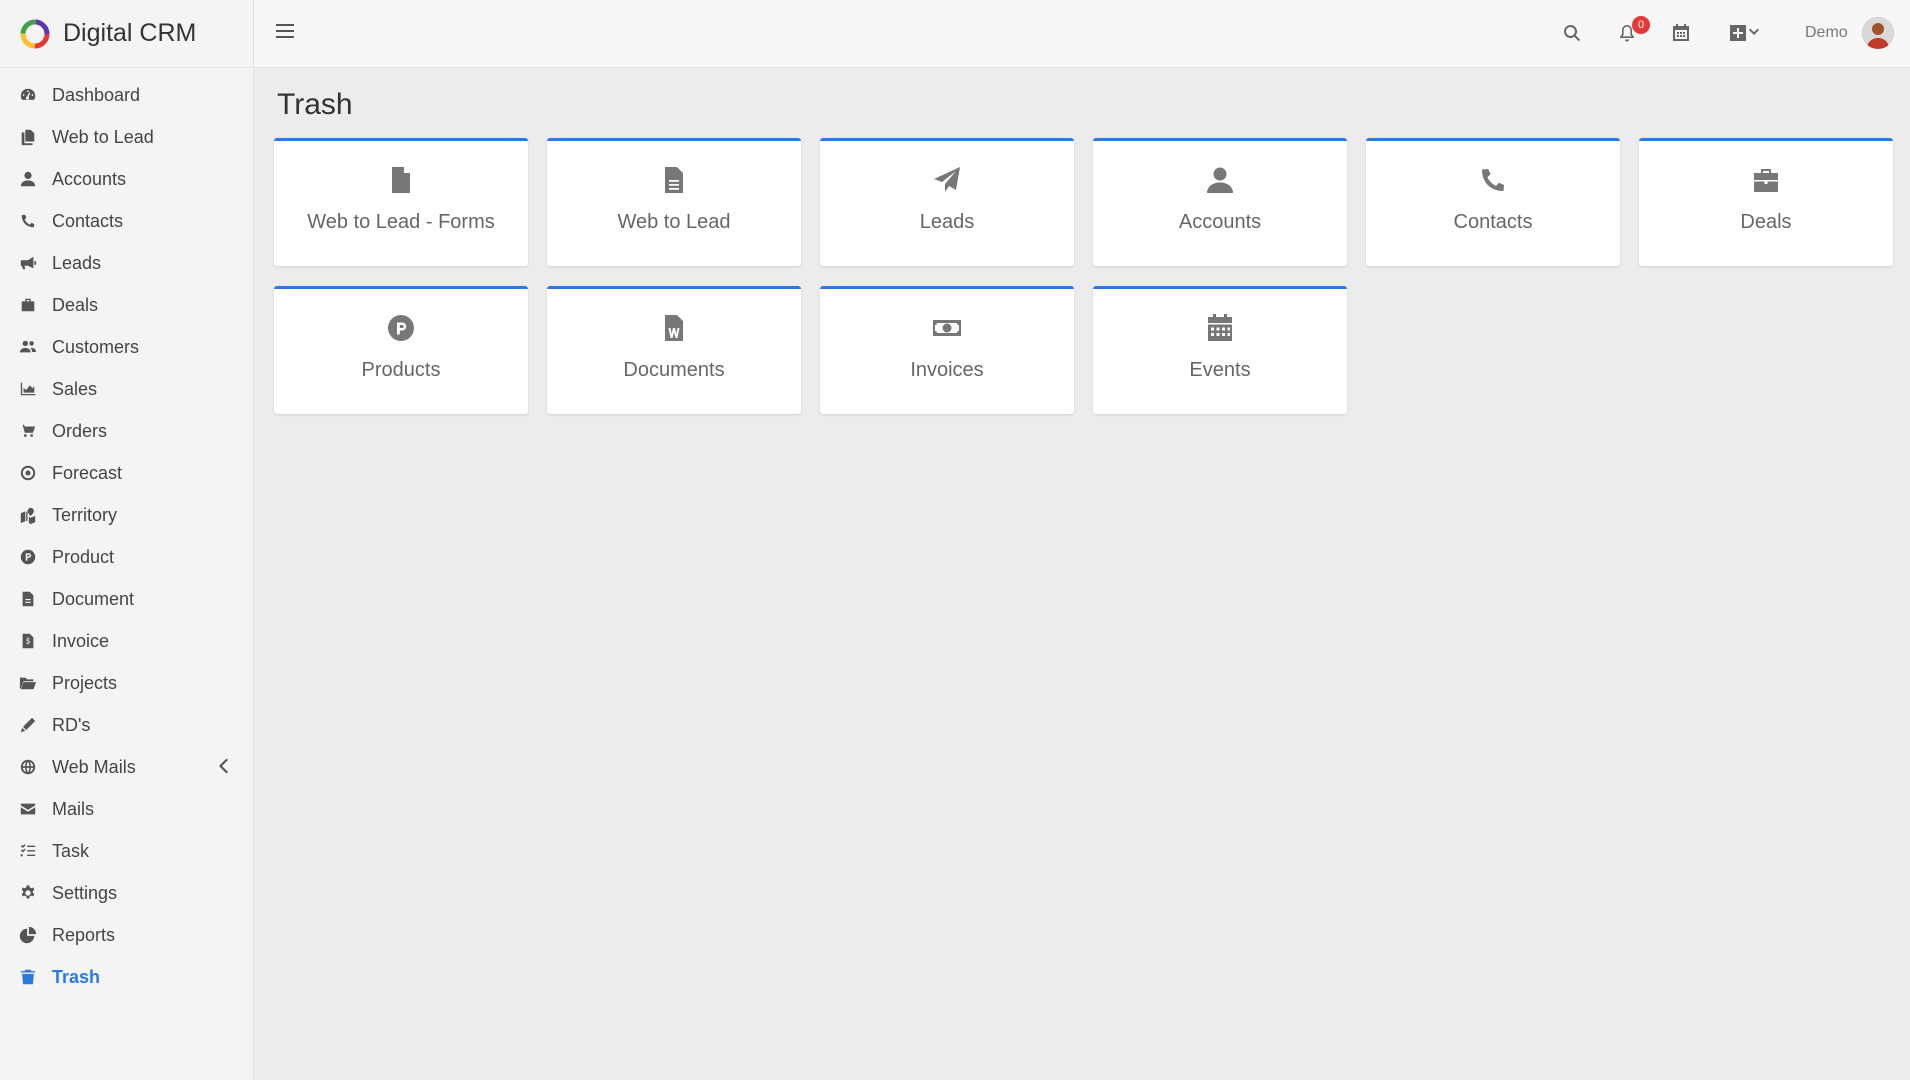  What do you see at coordinates (674, 350) in the screenshot?
I see `trash-card-documents: Documents` at bounding box center [674, 350].